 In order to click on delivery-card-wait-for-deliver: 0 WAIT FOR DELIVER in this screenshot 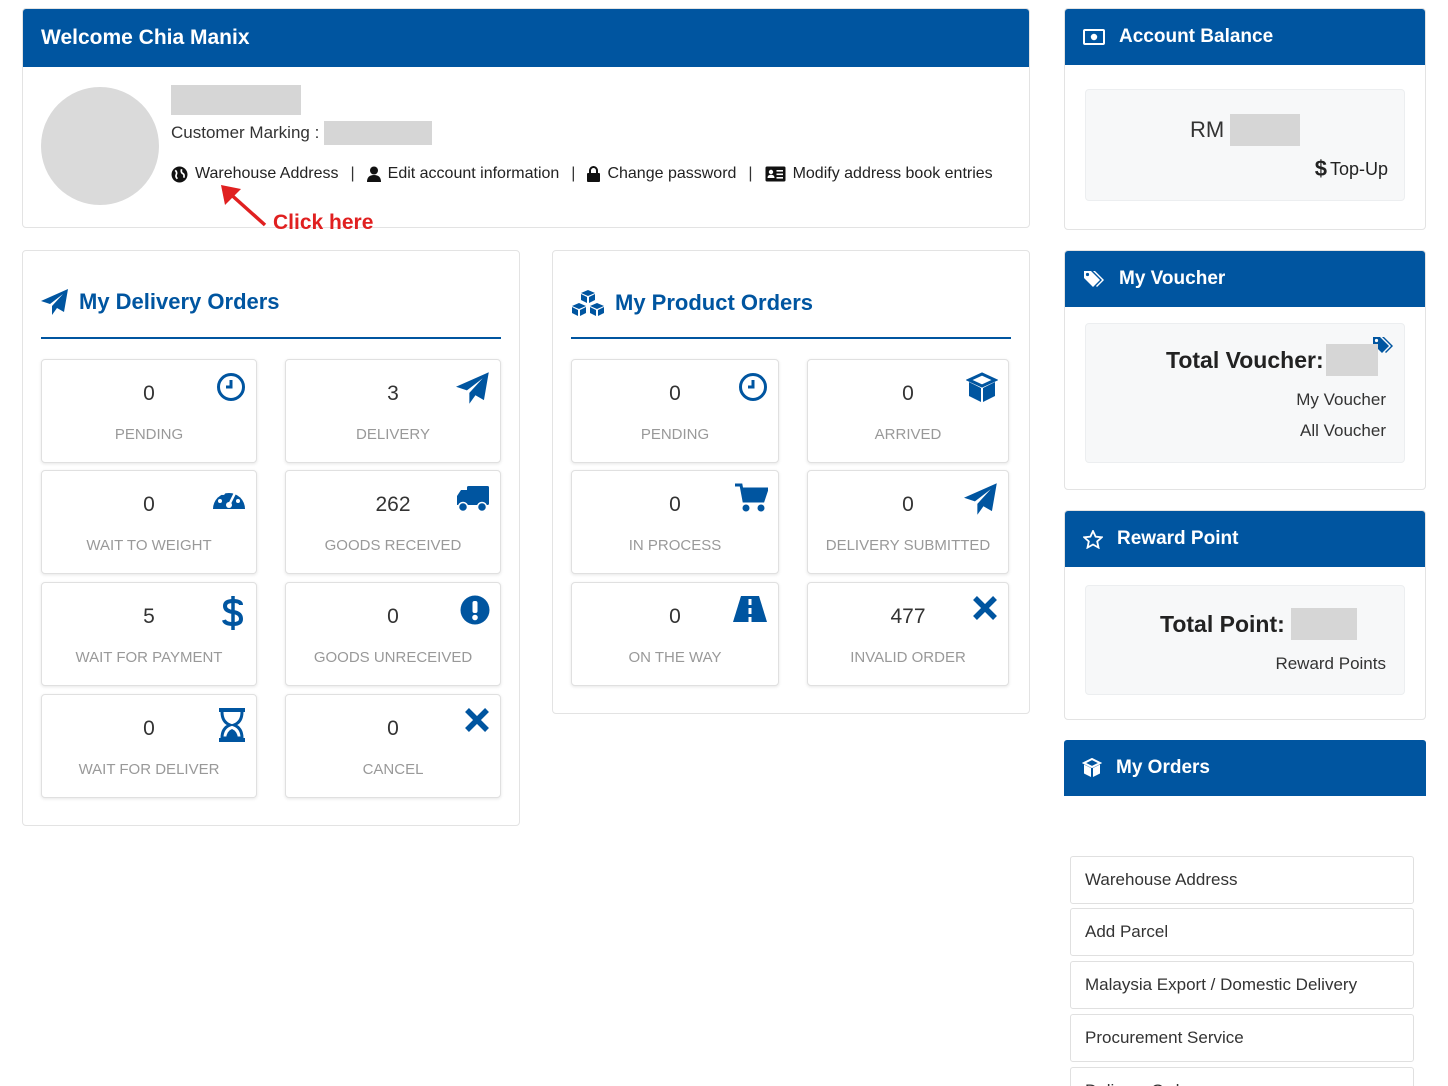, I will do `click(149, 746)`.